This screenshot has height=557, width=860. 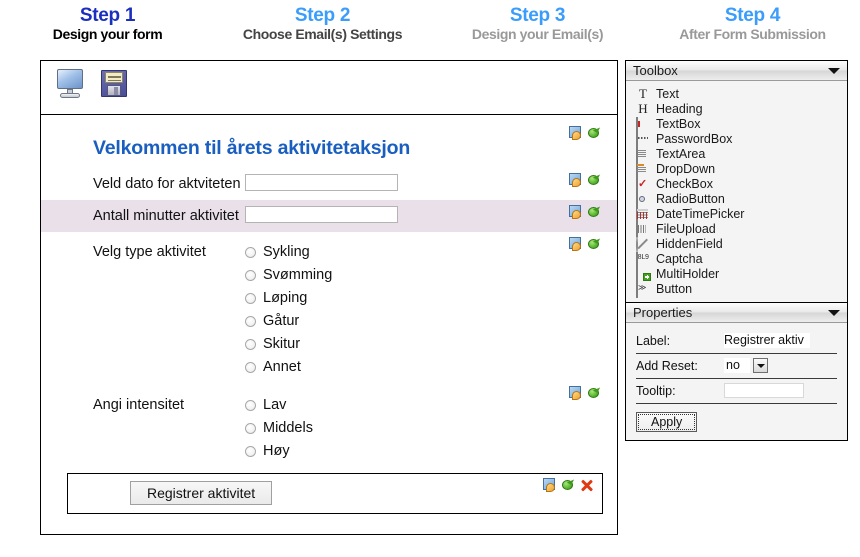 What do you see at coordinates (681, 153) in the screenshot?
I see `toolbox-item-label: TextArea` at bounding box center [681, 153].